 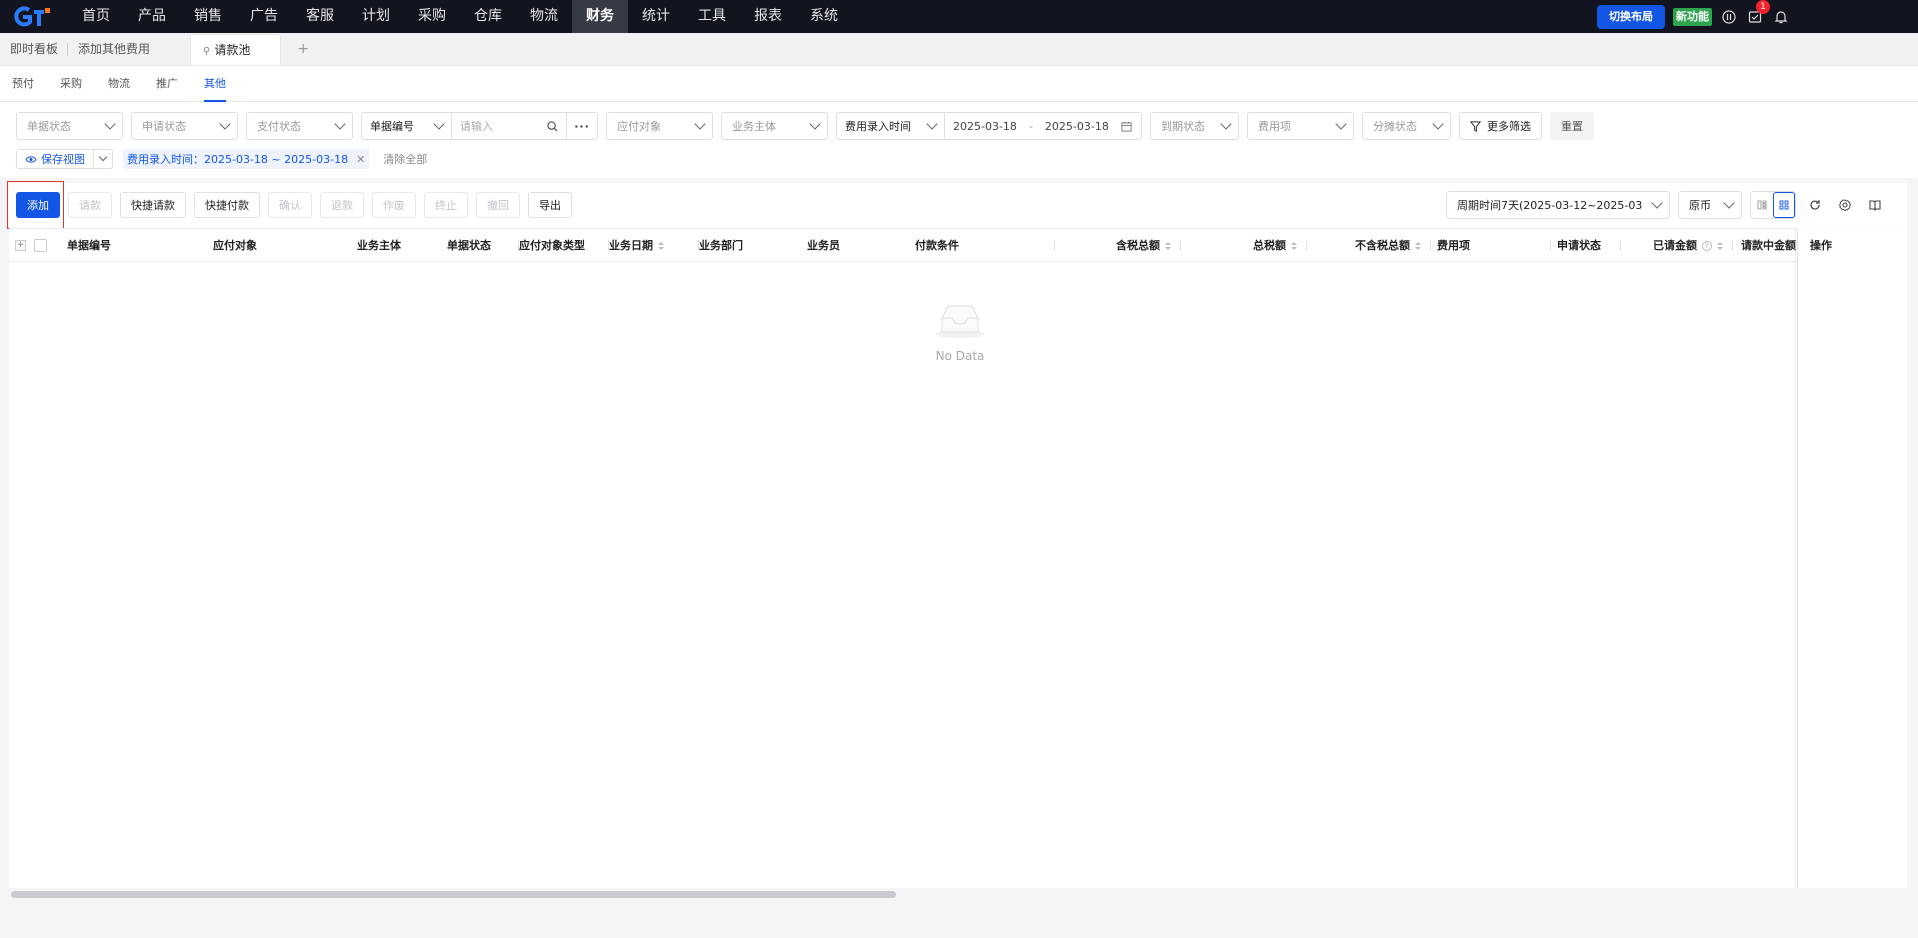 I want to click on business-entity-select: 业务主体, so click(x=774, y=126).